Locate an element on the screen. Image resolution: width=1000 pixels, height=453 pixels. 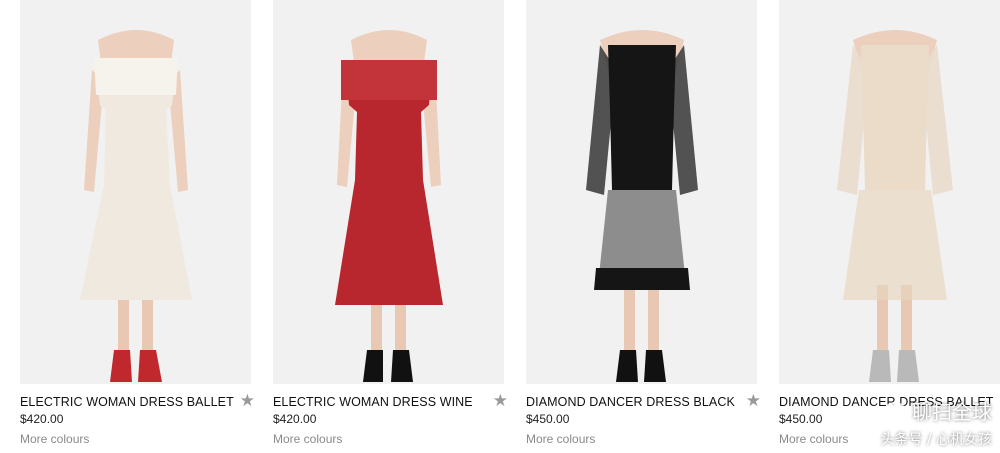
product-title: ELECTRIC WOMAN DRESS BALLET is located at coordinates (127, 402).